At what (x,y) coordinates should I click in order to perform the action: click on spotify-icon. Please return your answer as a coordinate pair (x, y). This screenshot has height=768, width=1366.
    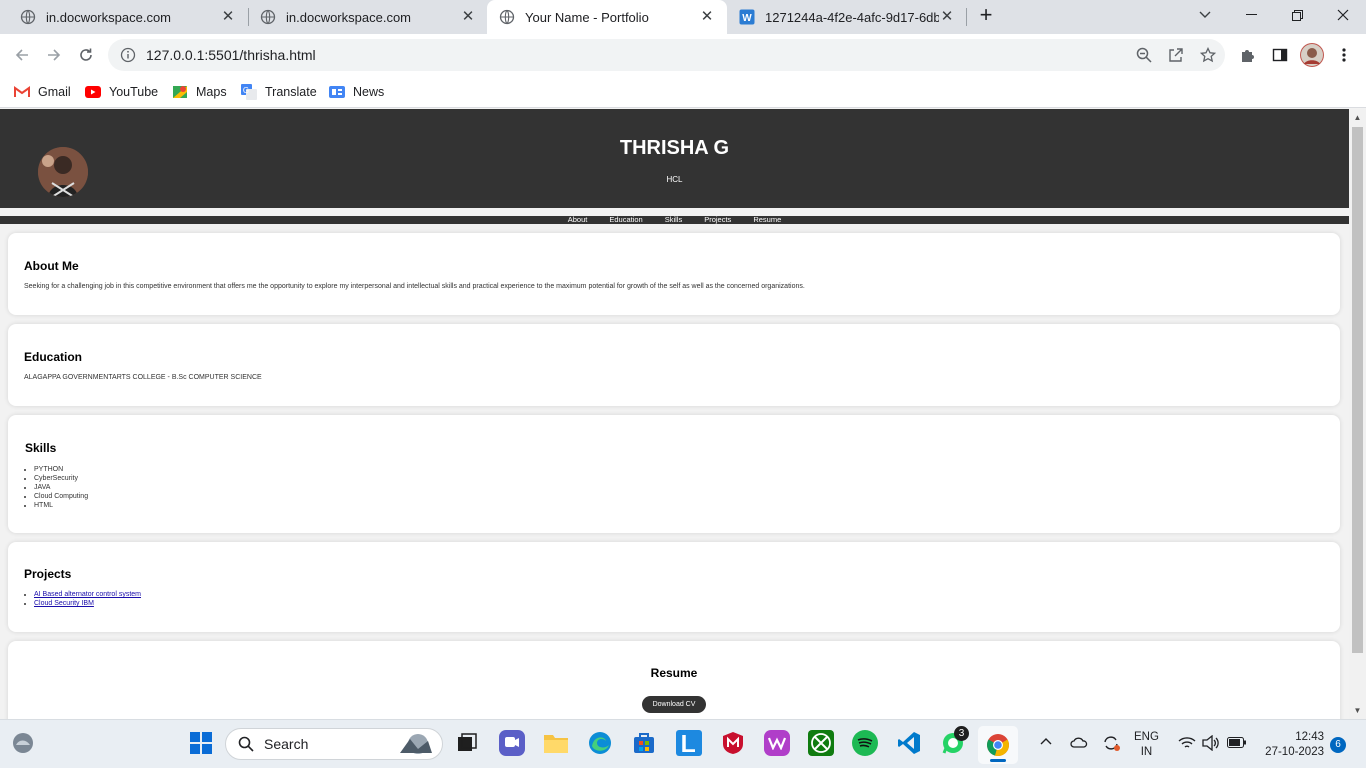
    Looking at the image, I should click on (865, 743).